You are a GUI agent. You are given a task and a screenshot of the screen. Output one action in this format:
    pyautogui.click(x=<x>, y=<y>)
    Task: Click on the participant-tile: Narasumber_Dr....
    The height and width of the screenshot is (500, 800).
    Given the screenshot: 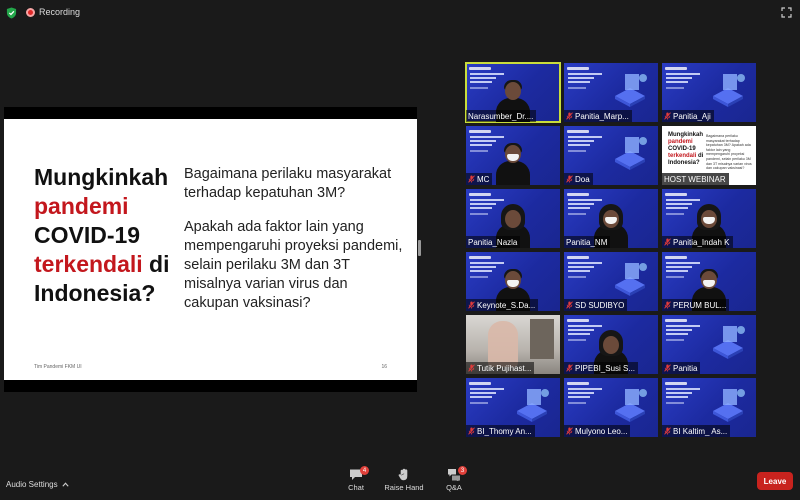 What is the action you would take?
    pyautogui.click(x=513, y=92)
    